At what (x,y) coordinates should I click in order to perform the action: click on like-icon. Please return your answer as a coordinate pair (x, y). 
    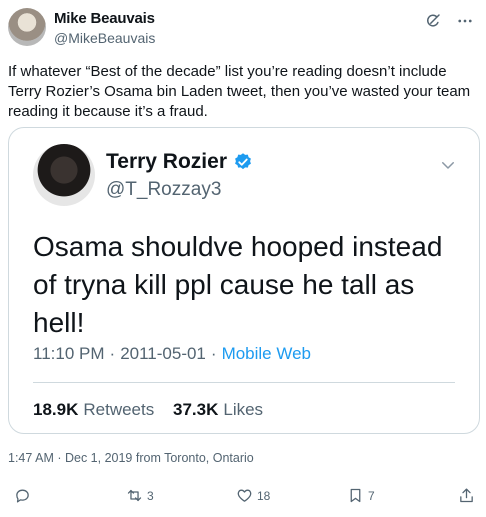
    Looking at the image, I should click on (244, 495).